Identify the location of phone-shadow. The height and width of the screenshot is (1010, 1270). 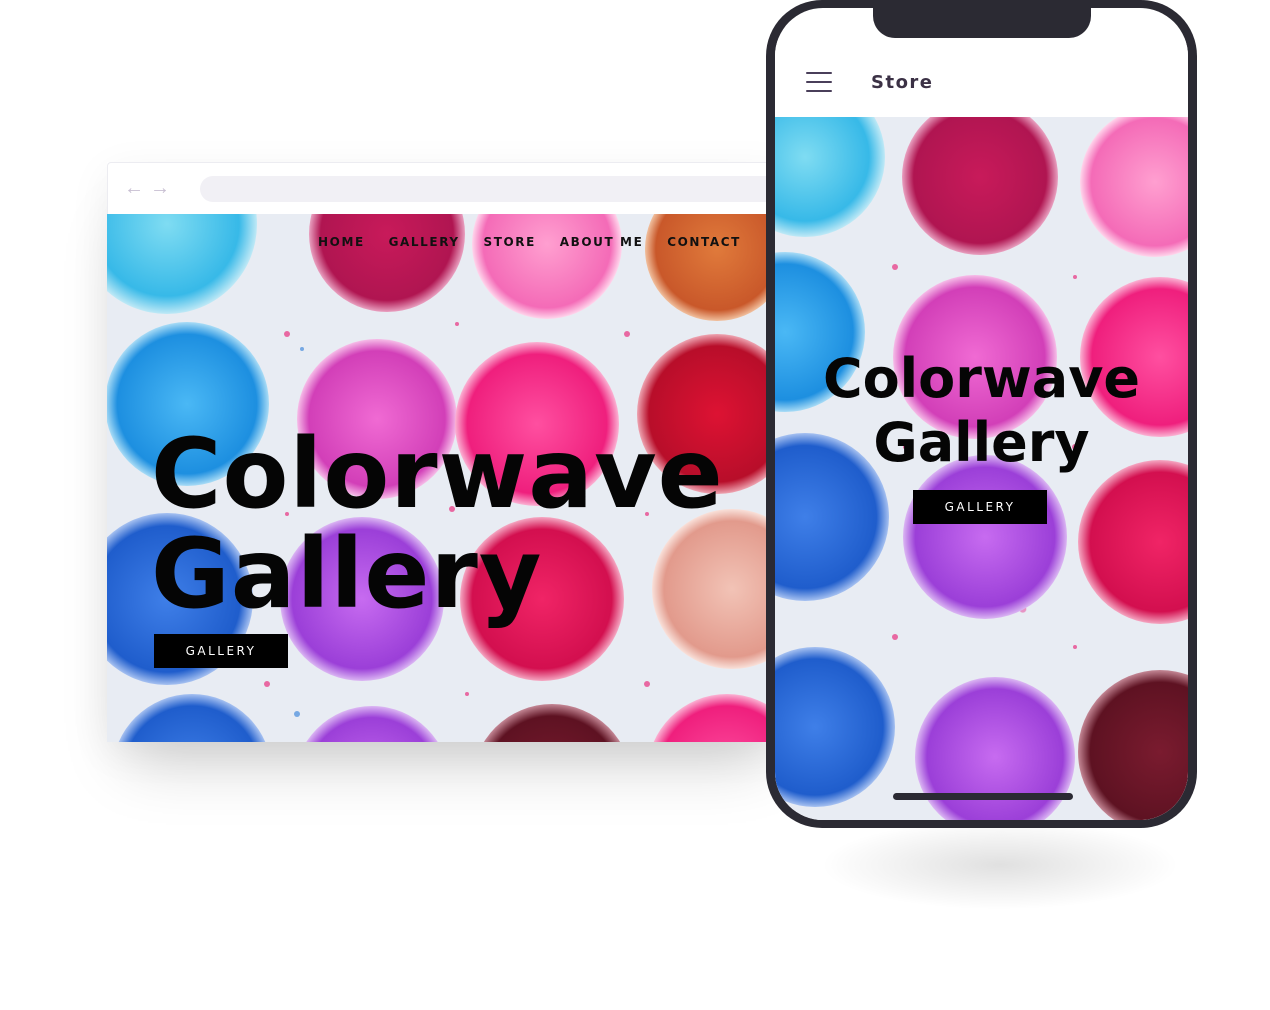
(1000, 865).